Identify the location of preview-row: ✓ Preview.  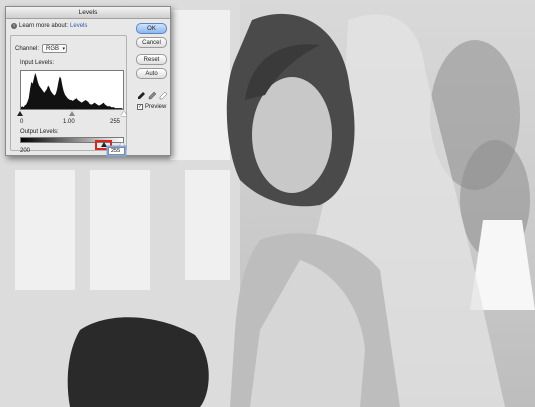
(151, 107).